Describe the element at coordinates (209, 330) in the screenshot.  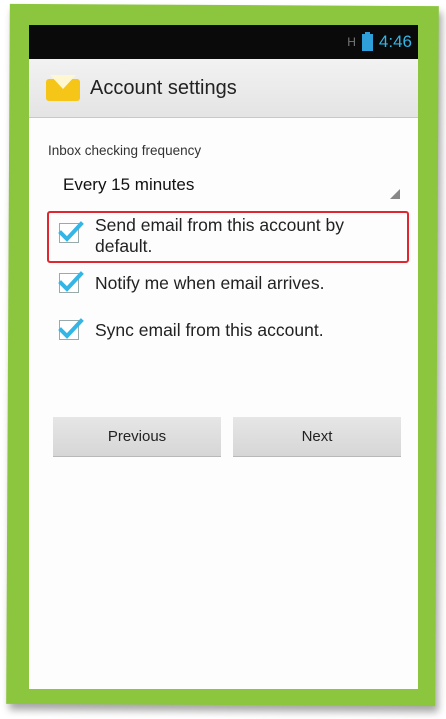
I see `option-label-sync: Sync email from this account.` at that location.